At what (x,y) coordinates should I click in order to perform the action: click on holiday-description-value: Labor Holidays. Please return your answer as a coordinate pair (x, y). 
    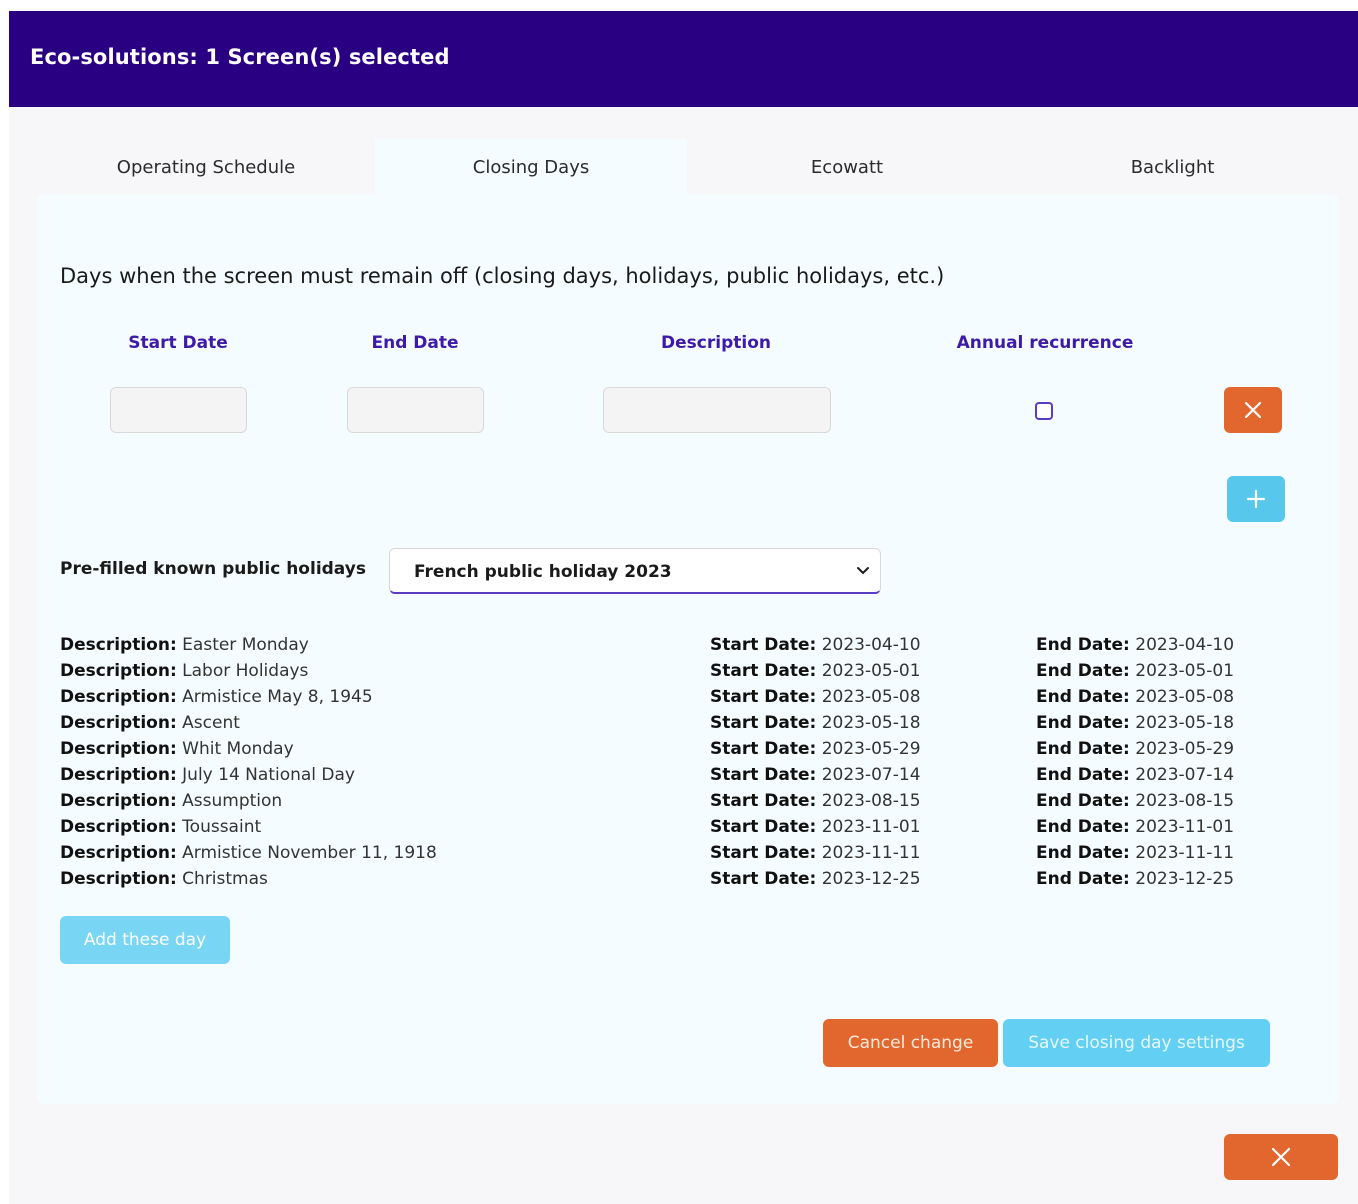
    Looking at the image, I should click on (245, 671).